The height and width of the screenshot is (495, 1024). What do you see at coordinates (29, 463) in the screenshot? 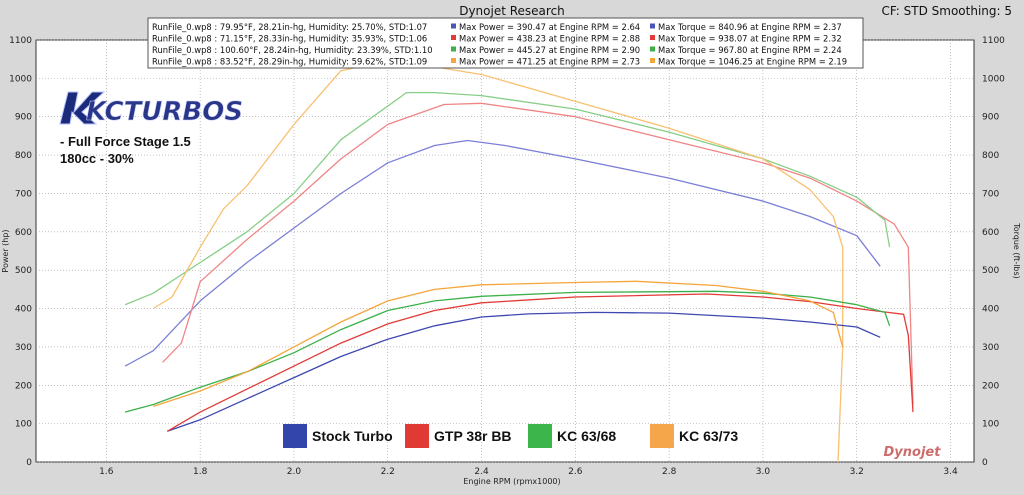
I see `y-tick-label: 0` at bounding box center [29, 463].